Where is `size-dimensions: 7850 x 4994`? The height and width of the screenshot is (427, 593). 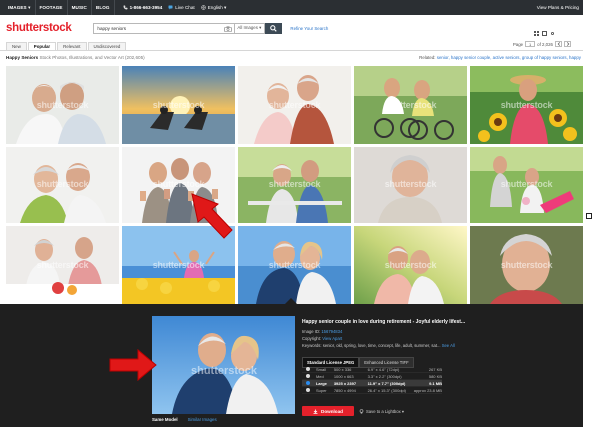 size-dimensions: 7850 x 4994 is located at coordinates (344, 390).